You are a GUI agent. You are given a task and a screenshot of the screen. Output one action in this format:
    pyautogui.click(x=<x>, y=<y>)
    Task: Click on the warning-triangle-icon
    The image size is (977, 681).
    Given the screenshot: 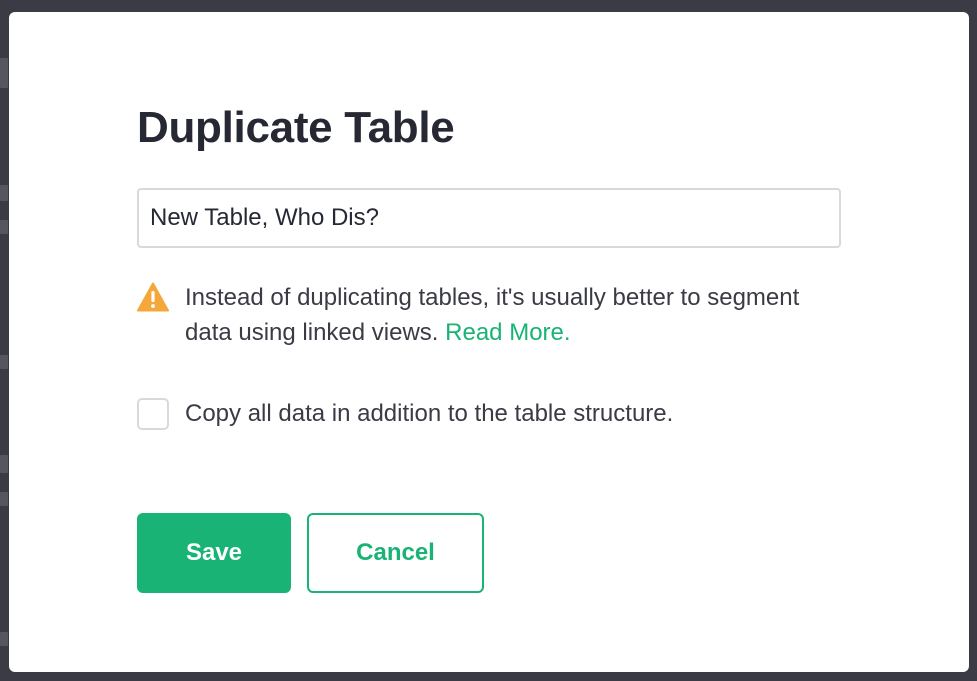 What is the action you would take?
    pyautogui.click(x=153, y=297)
    